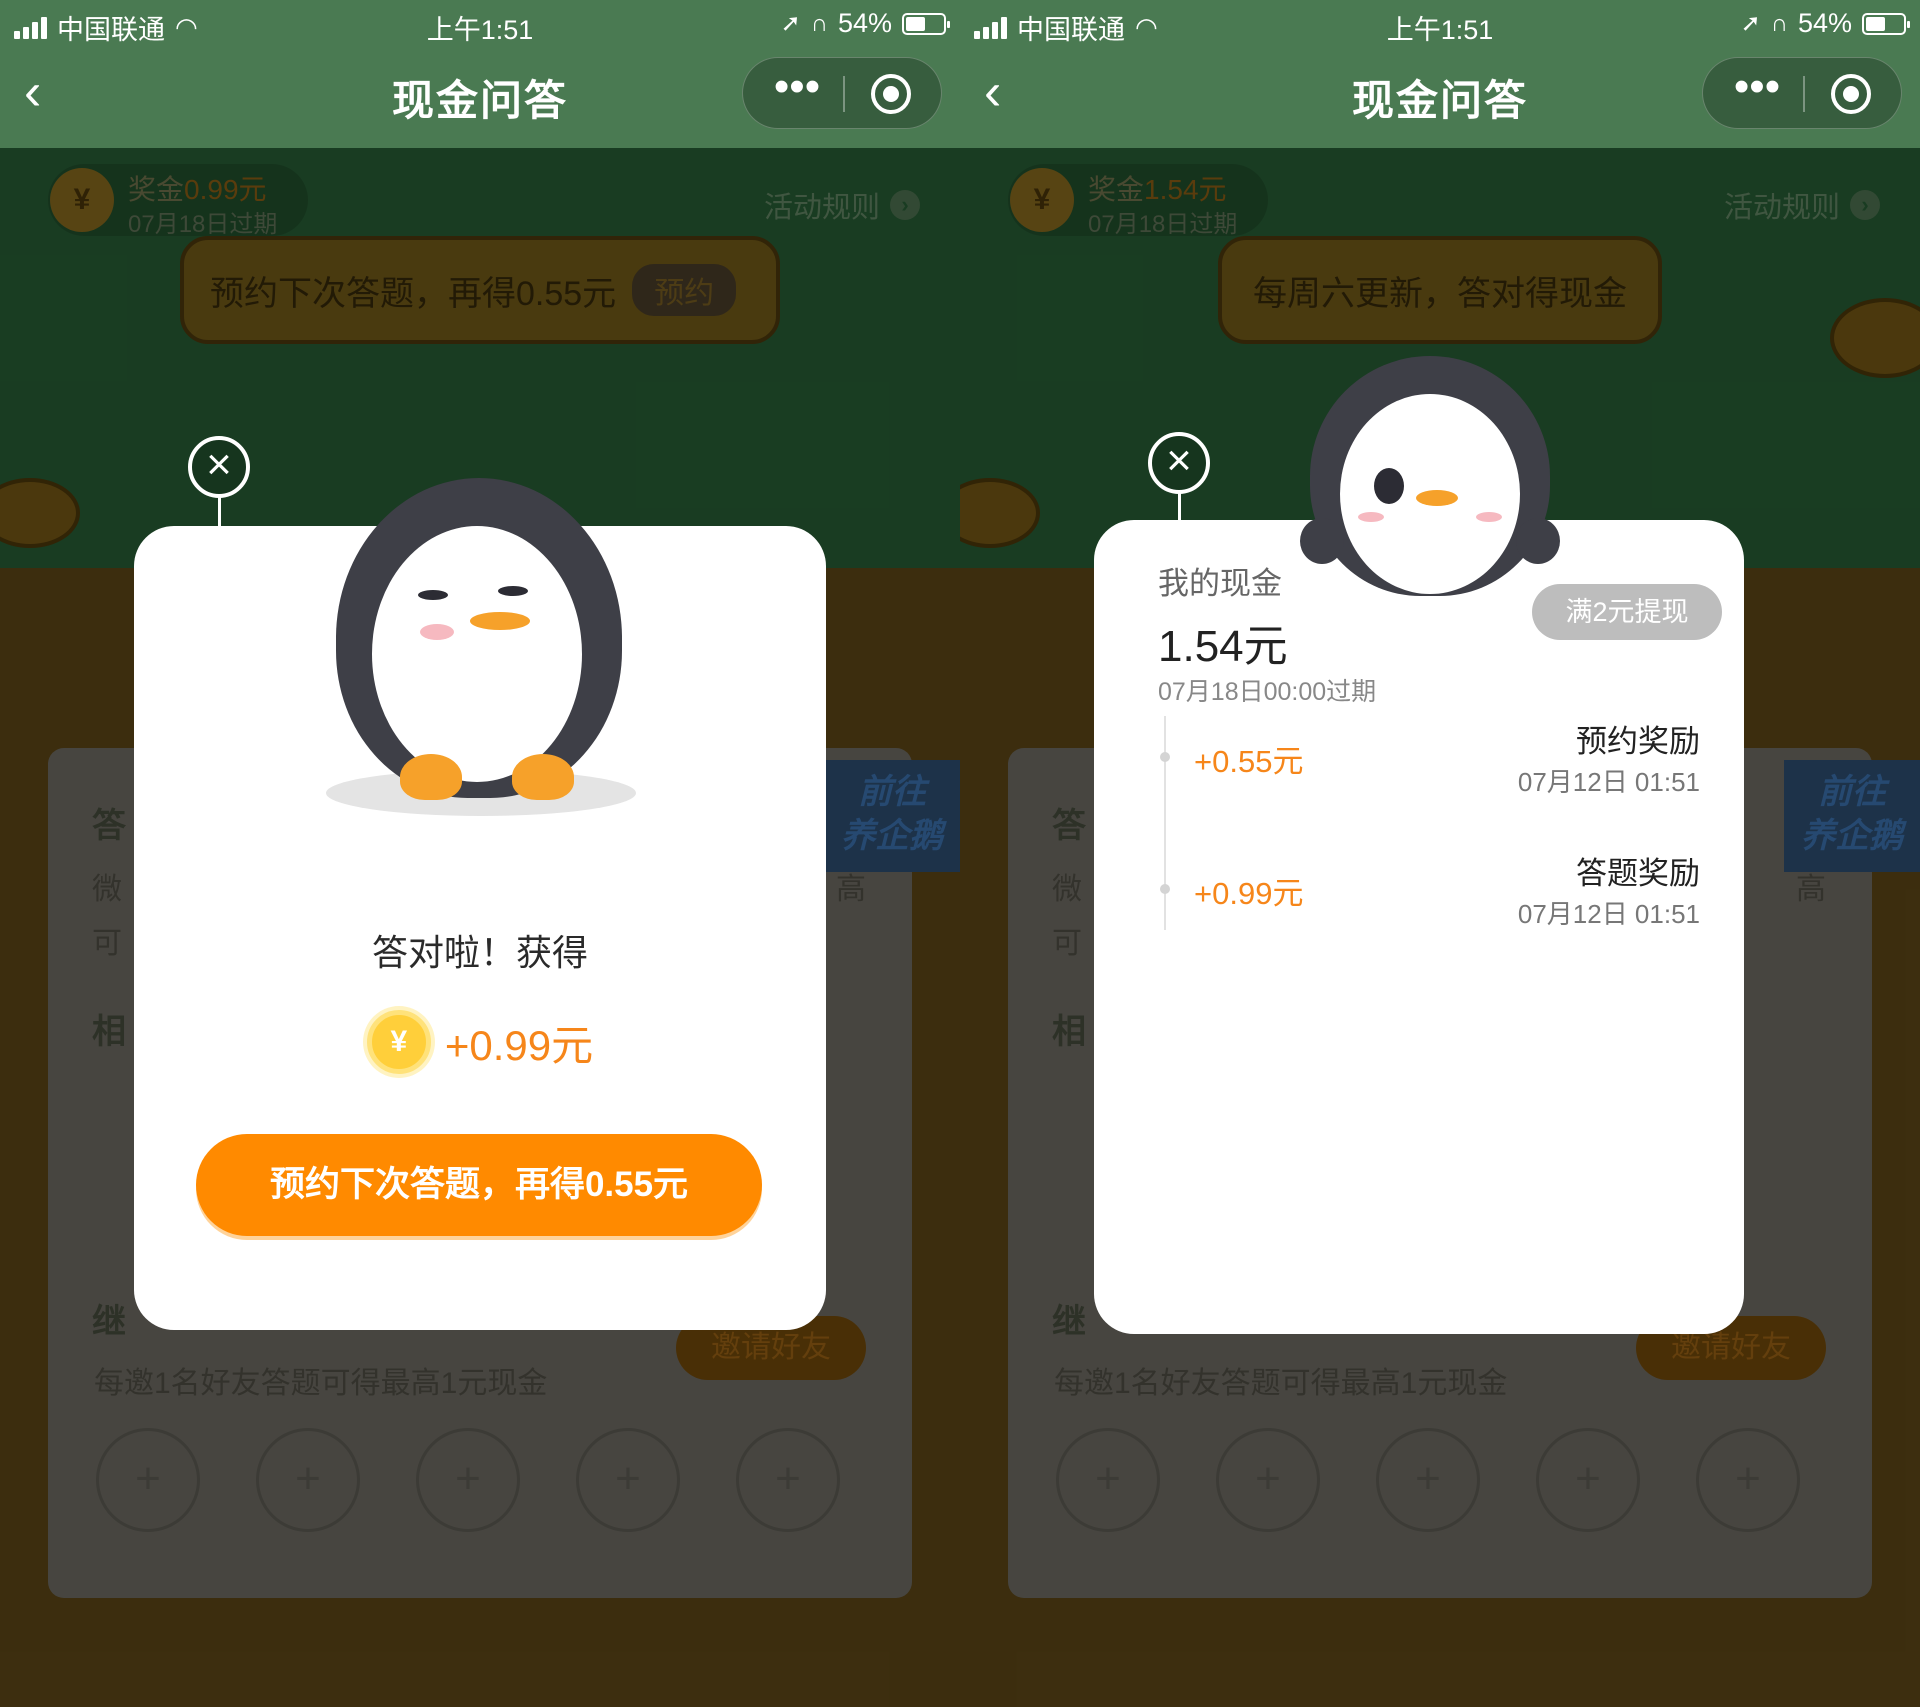 The width and height of the screenshot is (1920, 1707). Describe the element at coordinates (479, 952) in the screenshot. I see `correct-message: 答对啦！获得` at that location.